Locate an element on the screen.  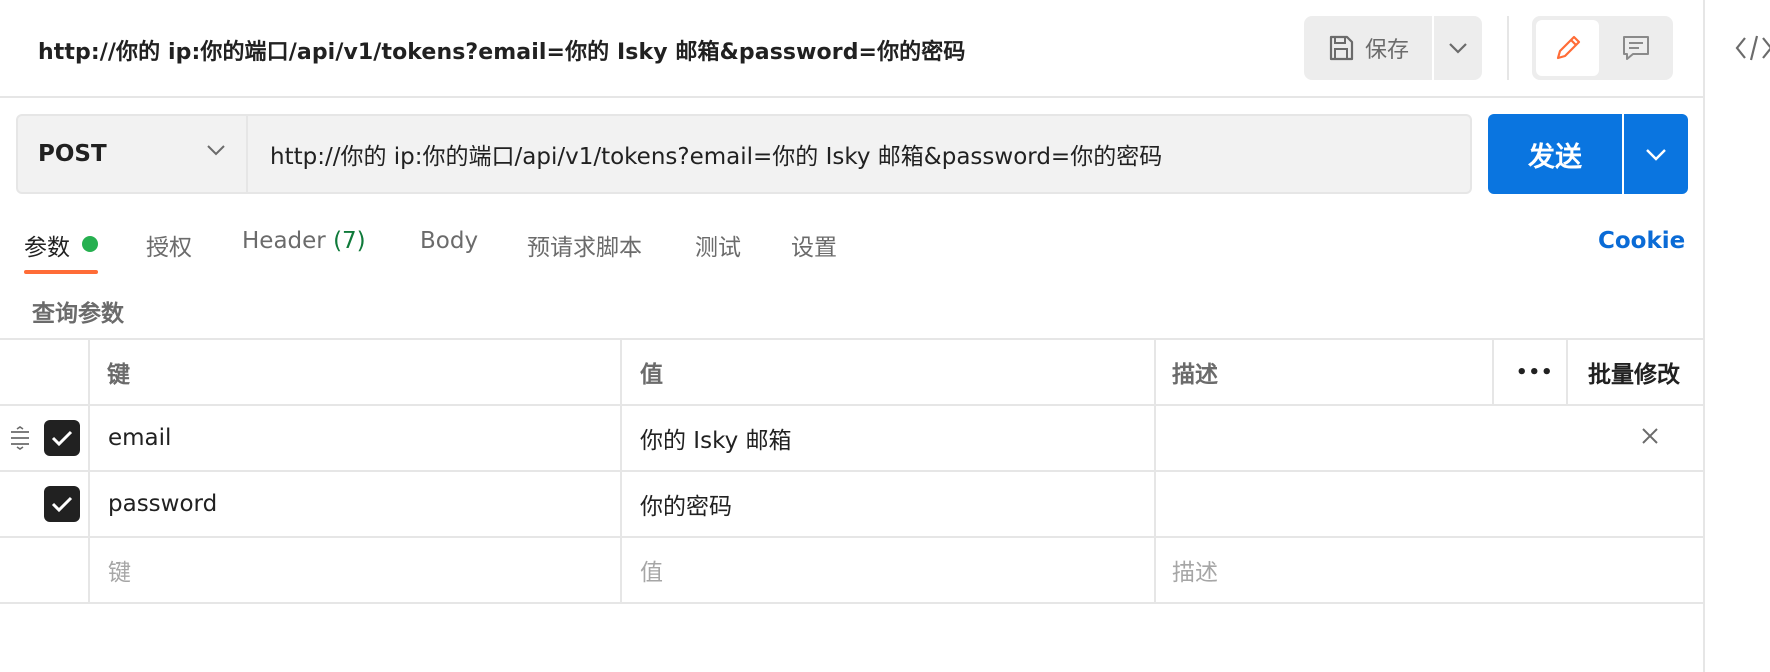
tab-body: Body is located at coordinates (449, 241).